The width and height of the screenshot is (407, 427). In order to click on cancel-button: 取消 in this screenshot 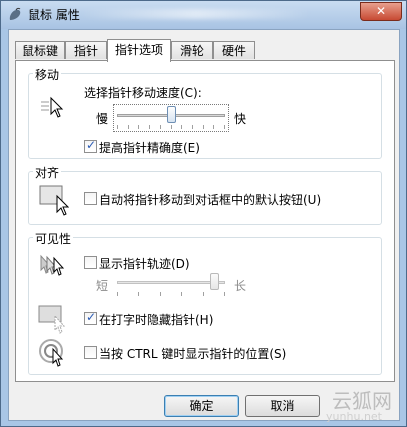, I will do `click(282, 406)`.